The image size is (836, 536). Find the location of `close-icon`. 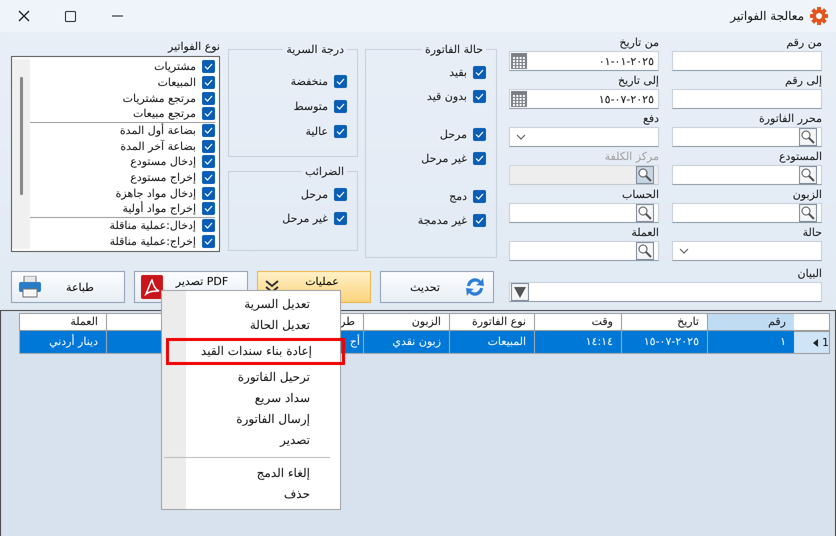

close-icon is located at coordinates (24, 16).